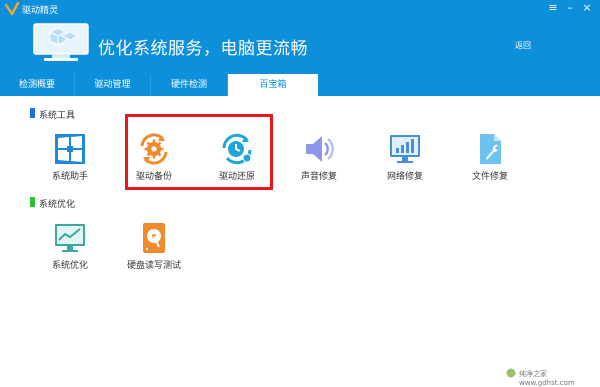  What do you see at coordinates (37, 85) in the screenshot?
I see `tab-scan-overview: 检测概要` at bounding box center [37, 85].